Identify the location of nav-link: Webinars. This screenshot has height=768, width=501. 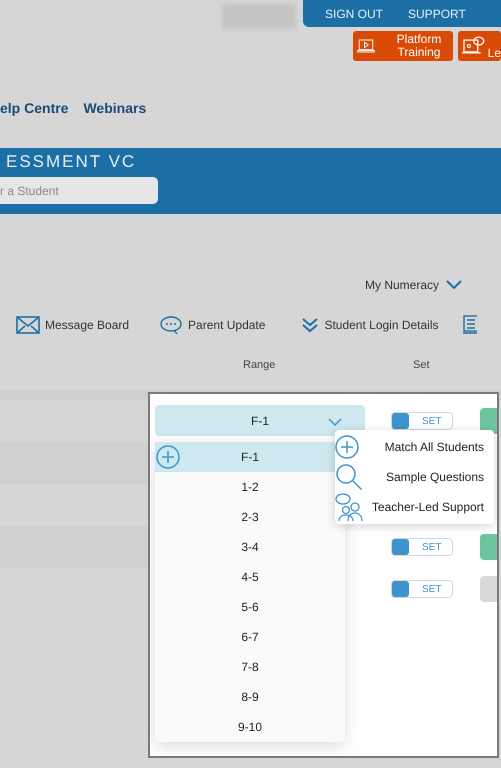
(114, 108).